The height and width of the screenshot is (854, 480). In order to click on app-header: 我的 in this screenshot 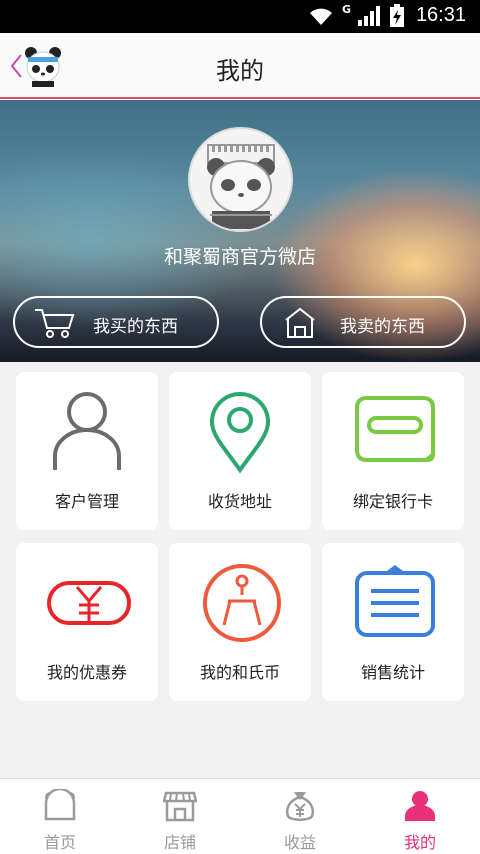, I will do `click(240, 66)`.